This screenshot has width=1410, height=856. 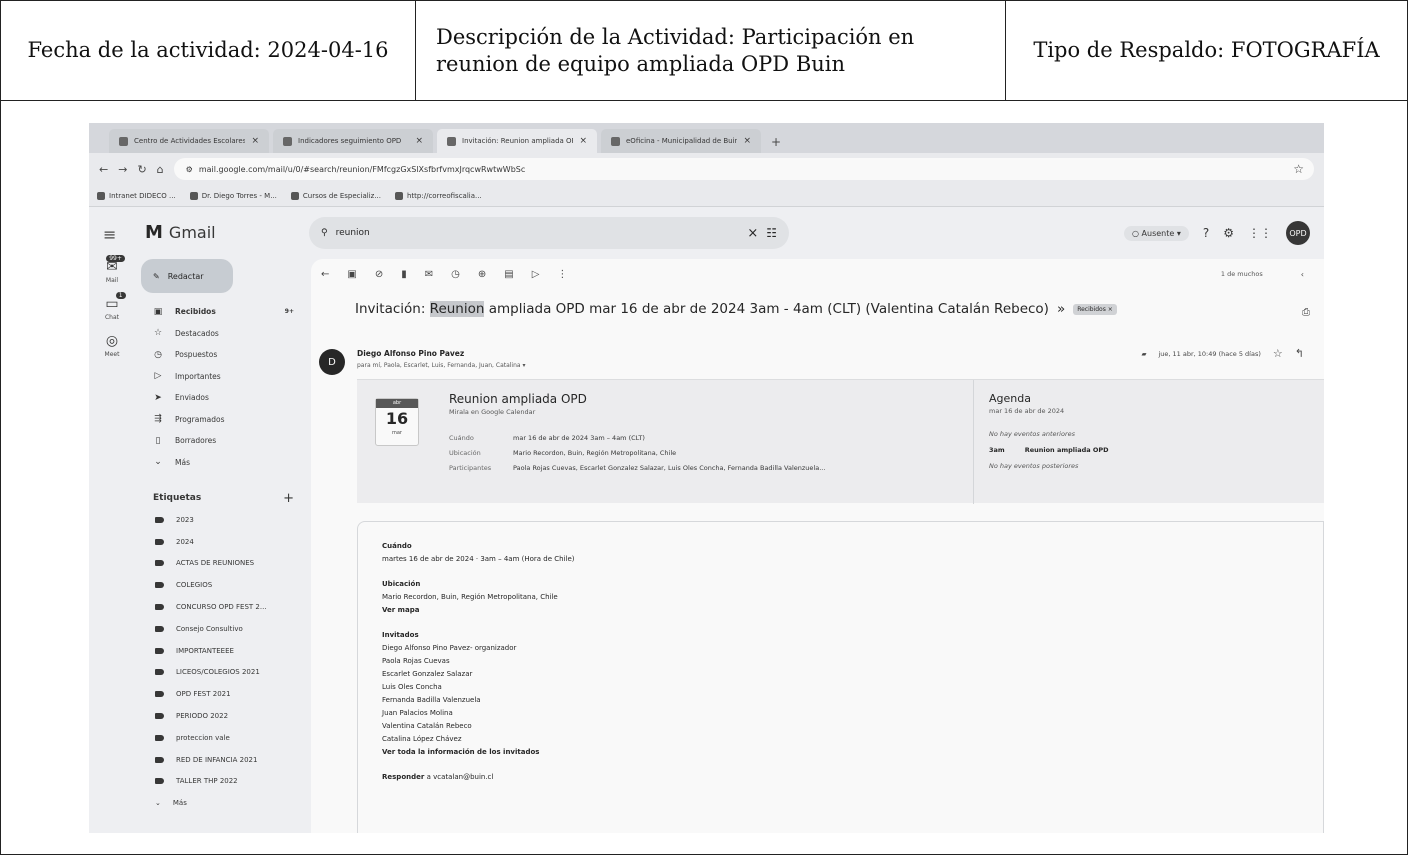 I want to click on label-item: PERIODO 2022, so click(x=223, y=716).